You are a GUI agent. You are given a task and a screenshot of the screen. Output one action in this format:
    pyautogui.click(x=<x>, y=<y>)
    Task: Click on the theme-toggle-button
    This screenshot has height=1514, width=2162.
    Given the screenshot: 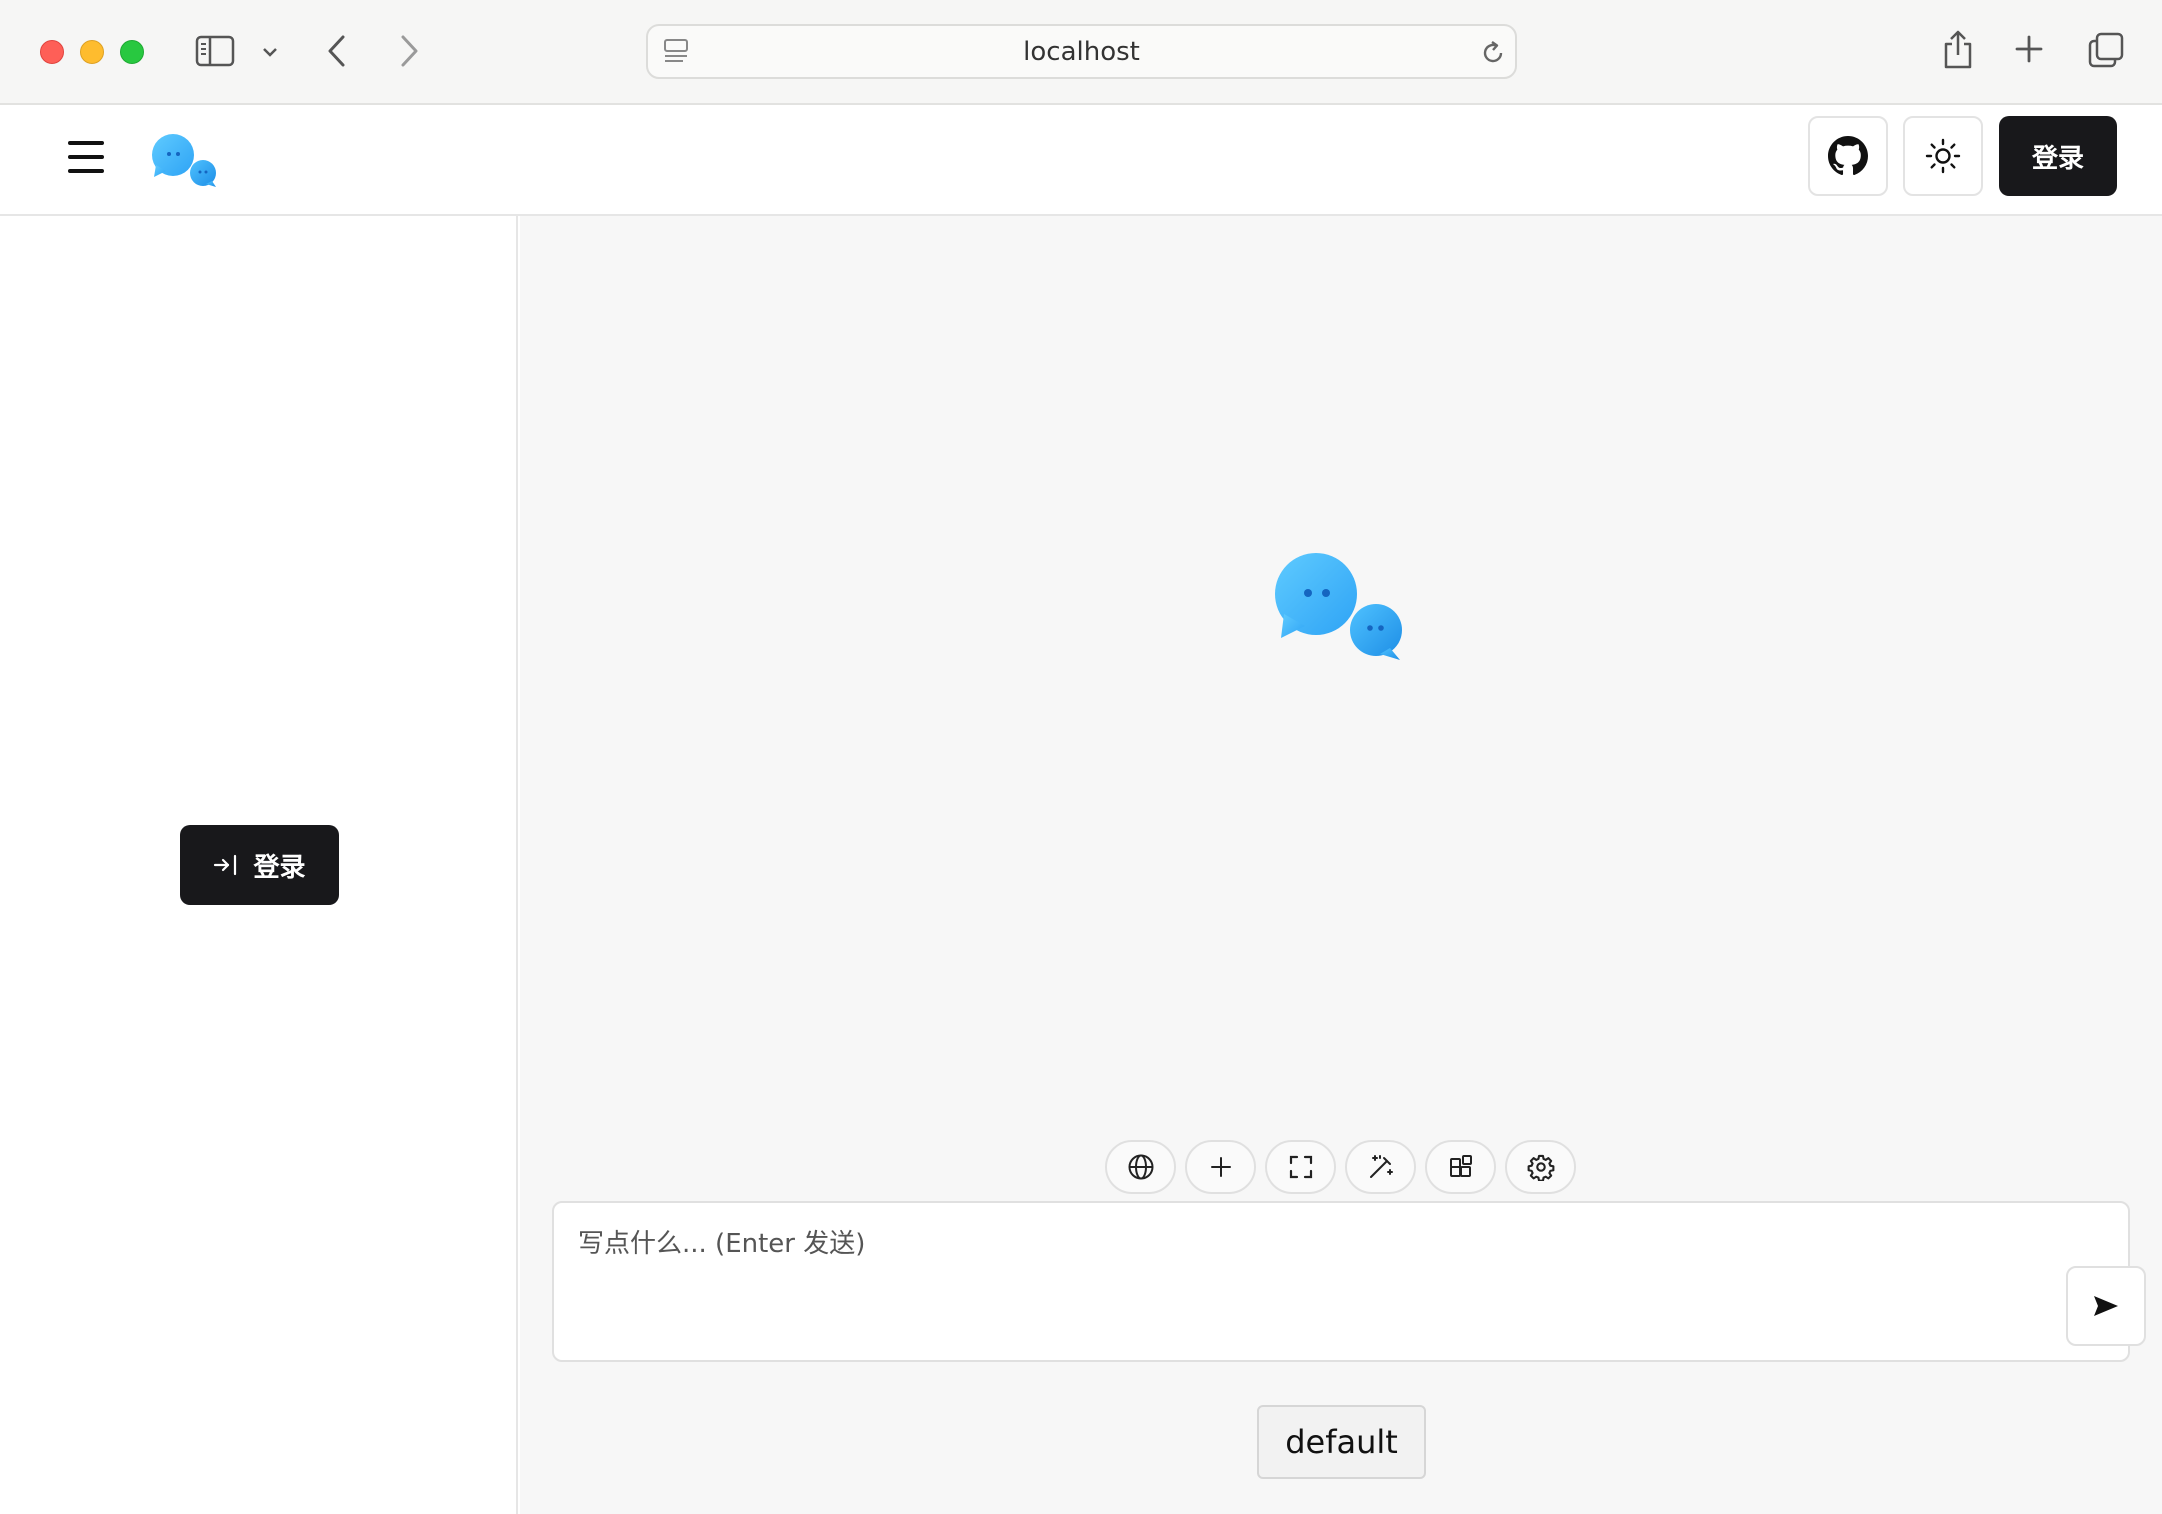 What is the action you would take?
    pyautogui.click(x=1943, y=156)
    